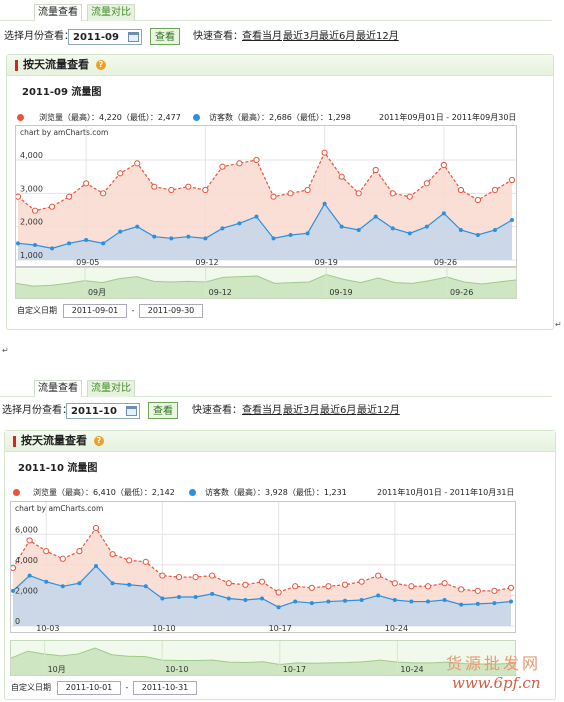 The width and height of the screenshot is (564, 702). I want to click on views-legend-dot, so click(16, 492).